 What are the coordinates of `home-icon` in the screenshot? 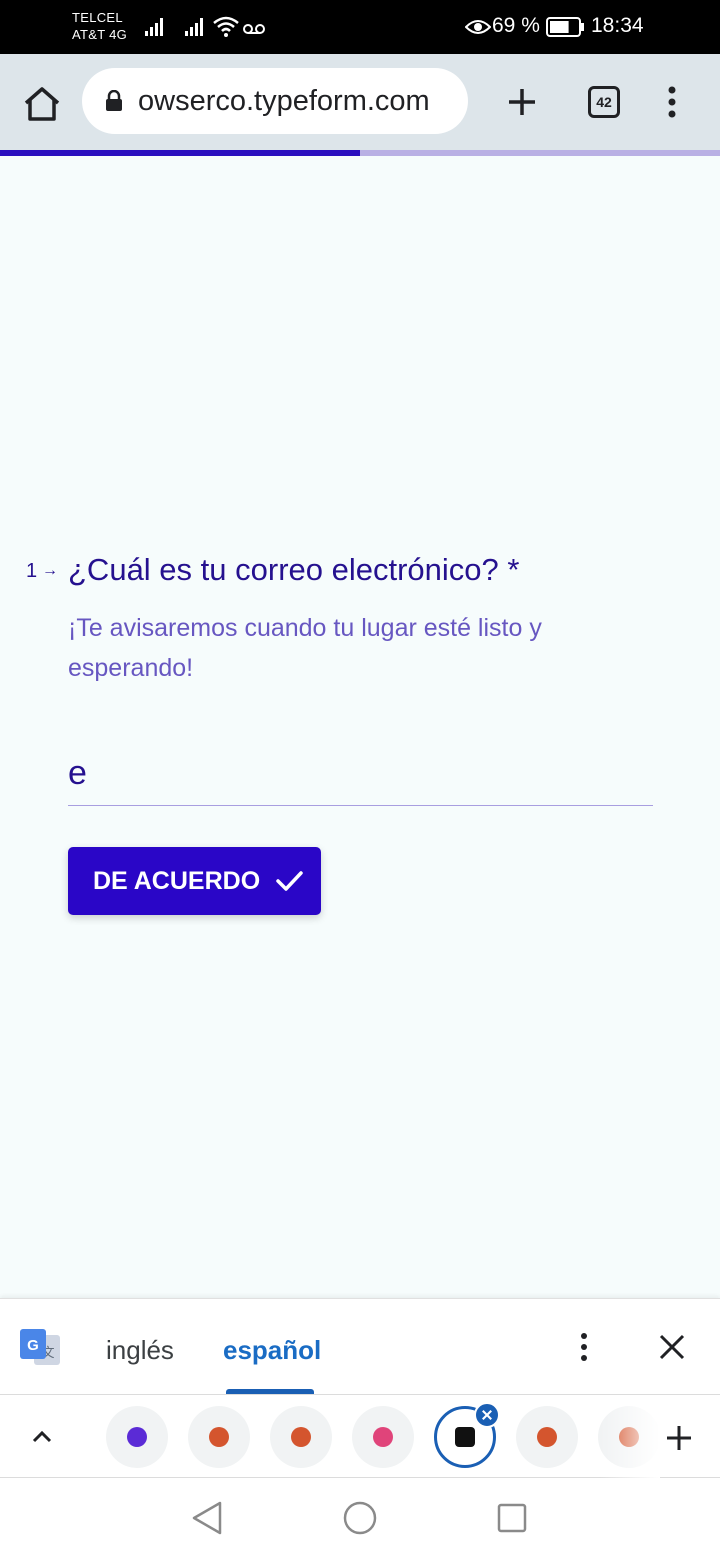 It's located at (42, 104).